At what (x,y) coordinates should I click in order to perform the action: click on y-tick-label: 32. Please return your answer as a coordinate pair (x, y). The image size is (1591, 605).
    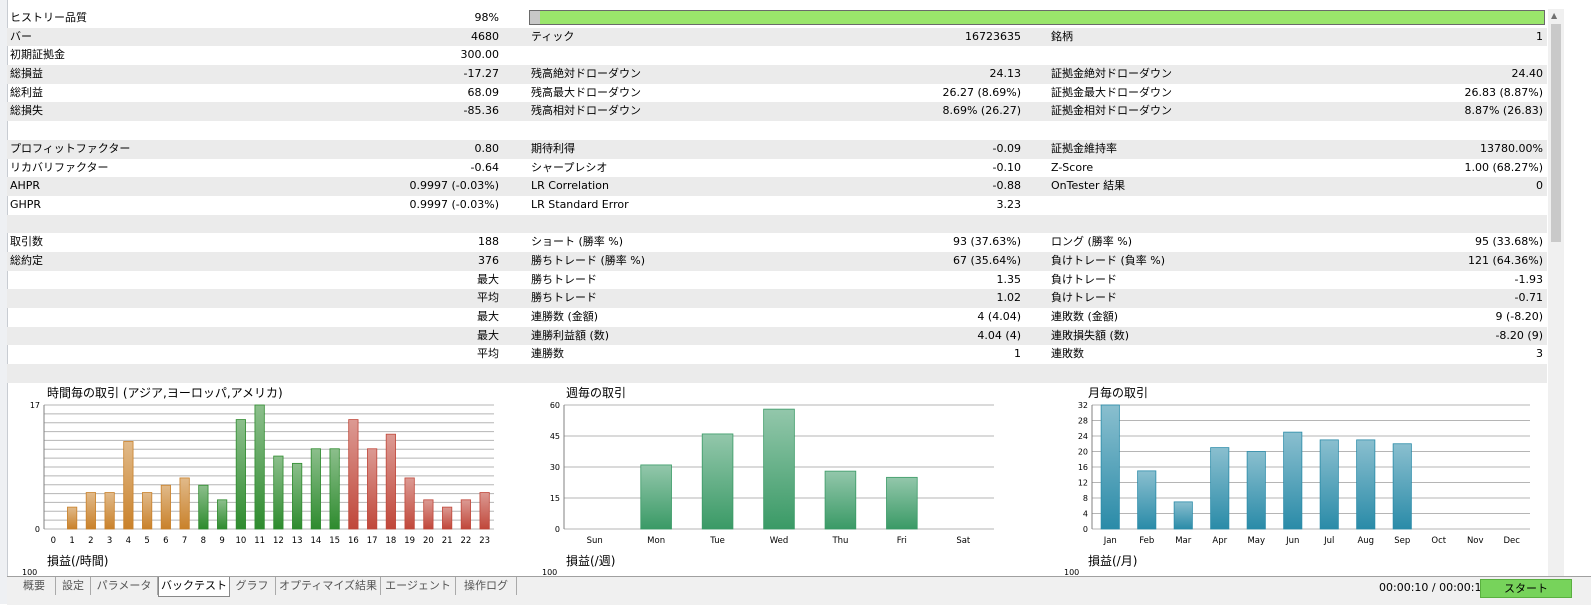
    Looking at the image, I should click on (1083, 405).